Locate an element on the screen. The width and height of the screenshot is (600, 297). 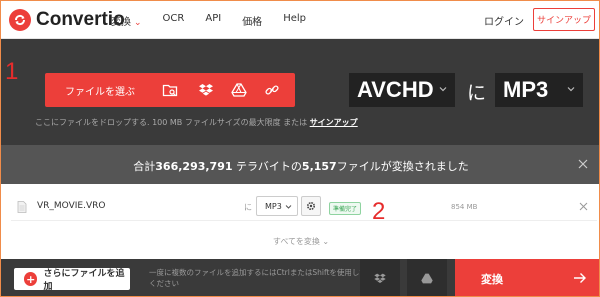
arrow-right-icon is located at coordinates (580, 278).